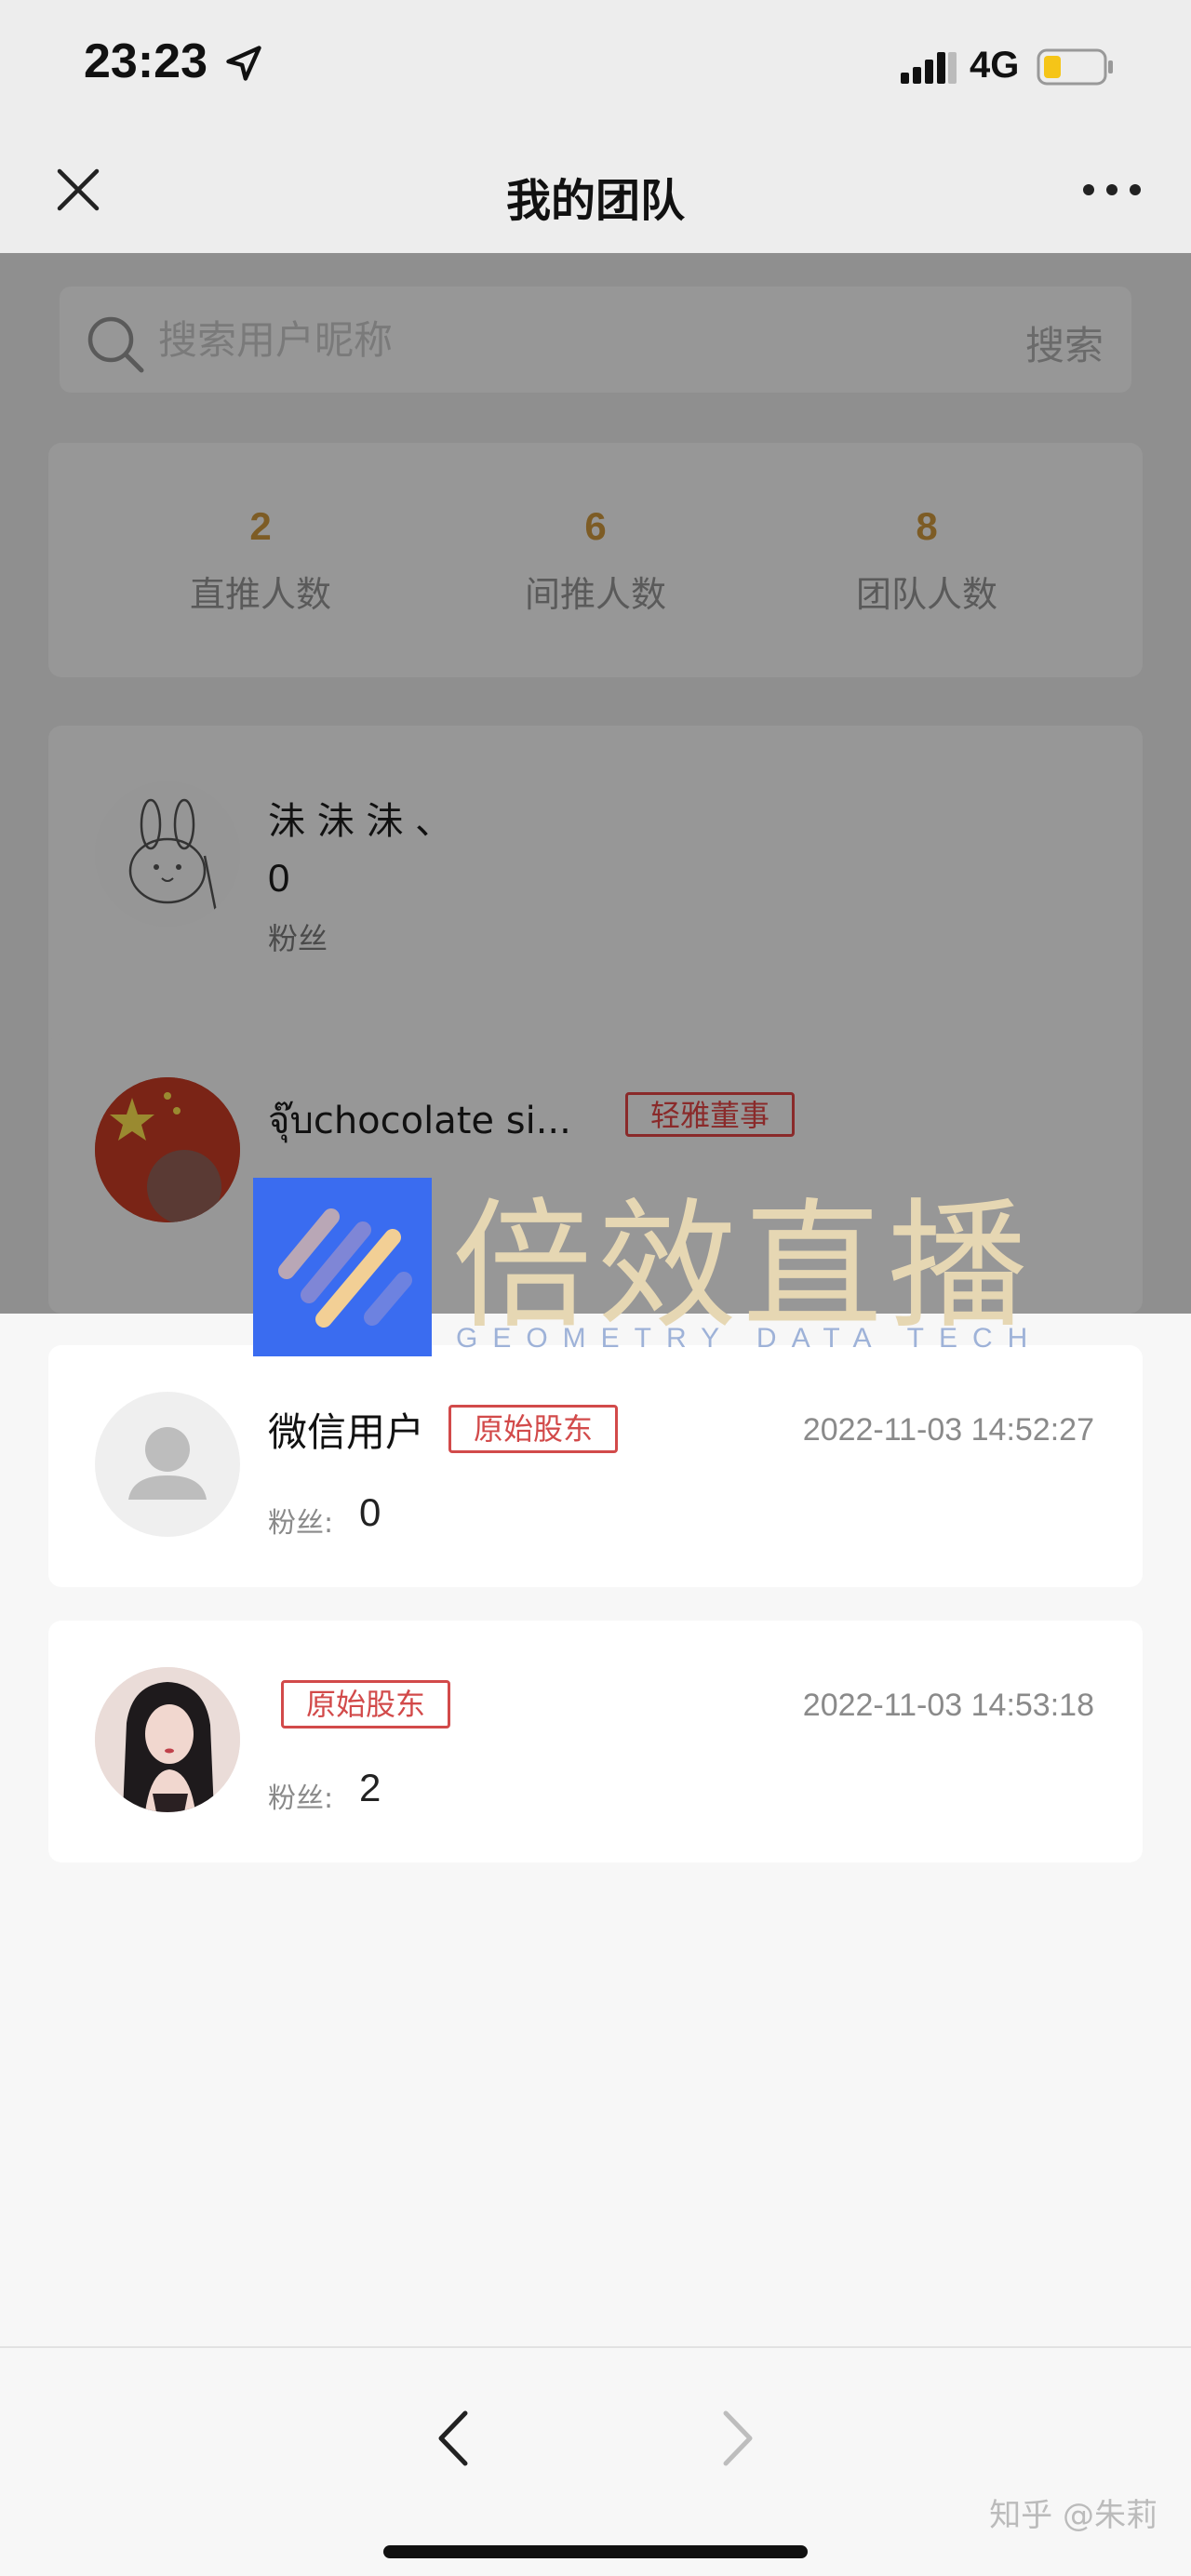 The width and height of the screenshot is (1191, 2576). I want to click on status-bar: 23:23 4G, so click(595, 65).